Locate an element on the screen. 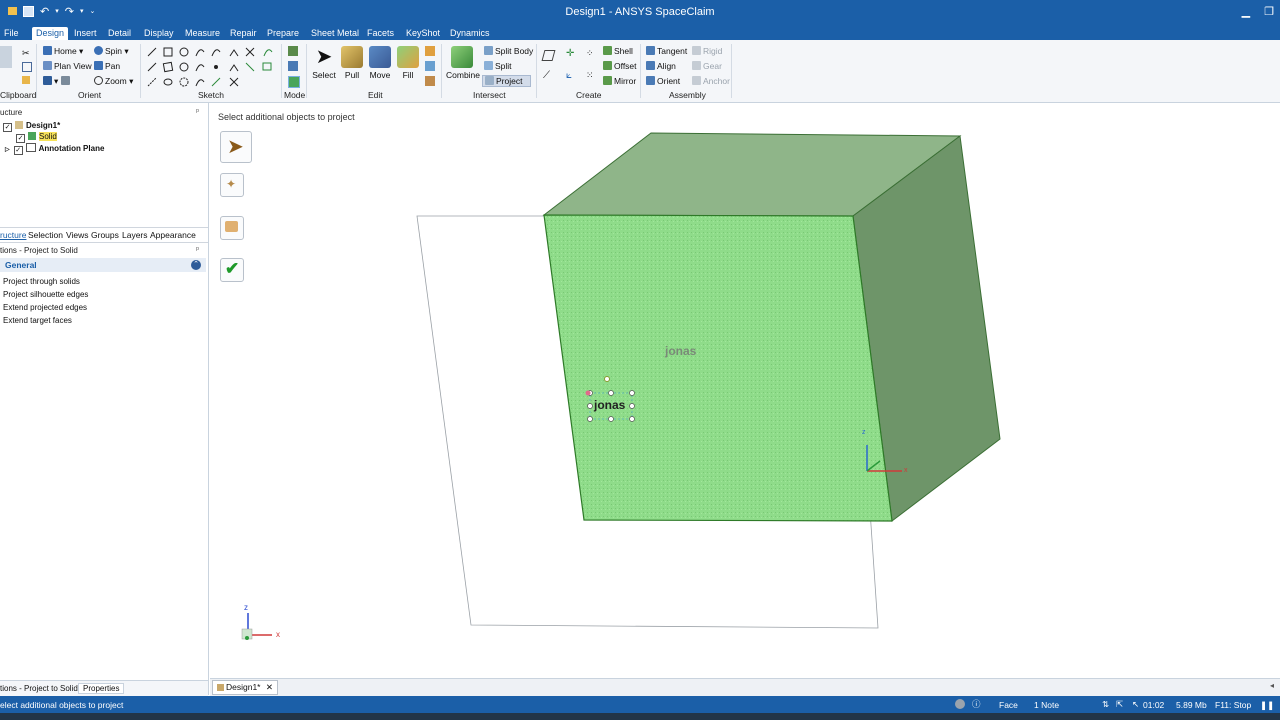  mirror-button: Mirror is located at coordinates (619, 81).